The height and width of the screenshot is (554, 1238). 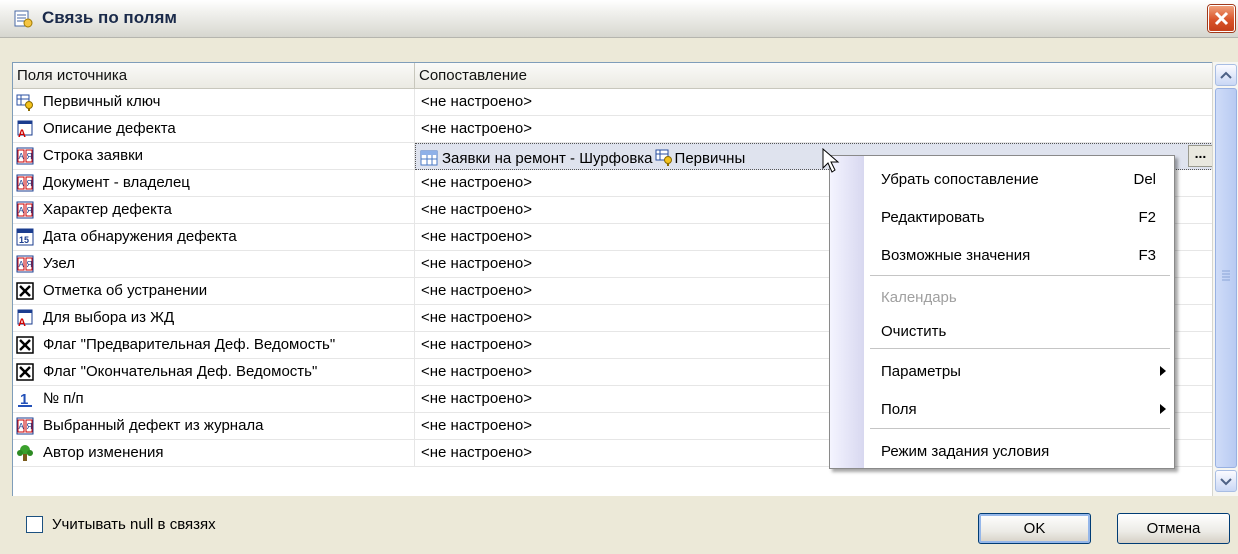 I want to click on source-field-cell: A Я Выбранный дефект из журнала, so click(x=214, y=426).